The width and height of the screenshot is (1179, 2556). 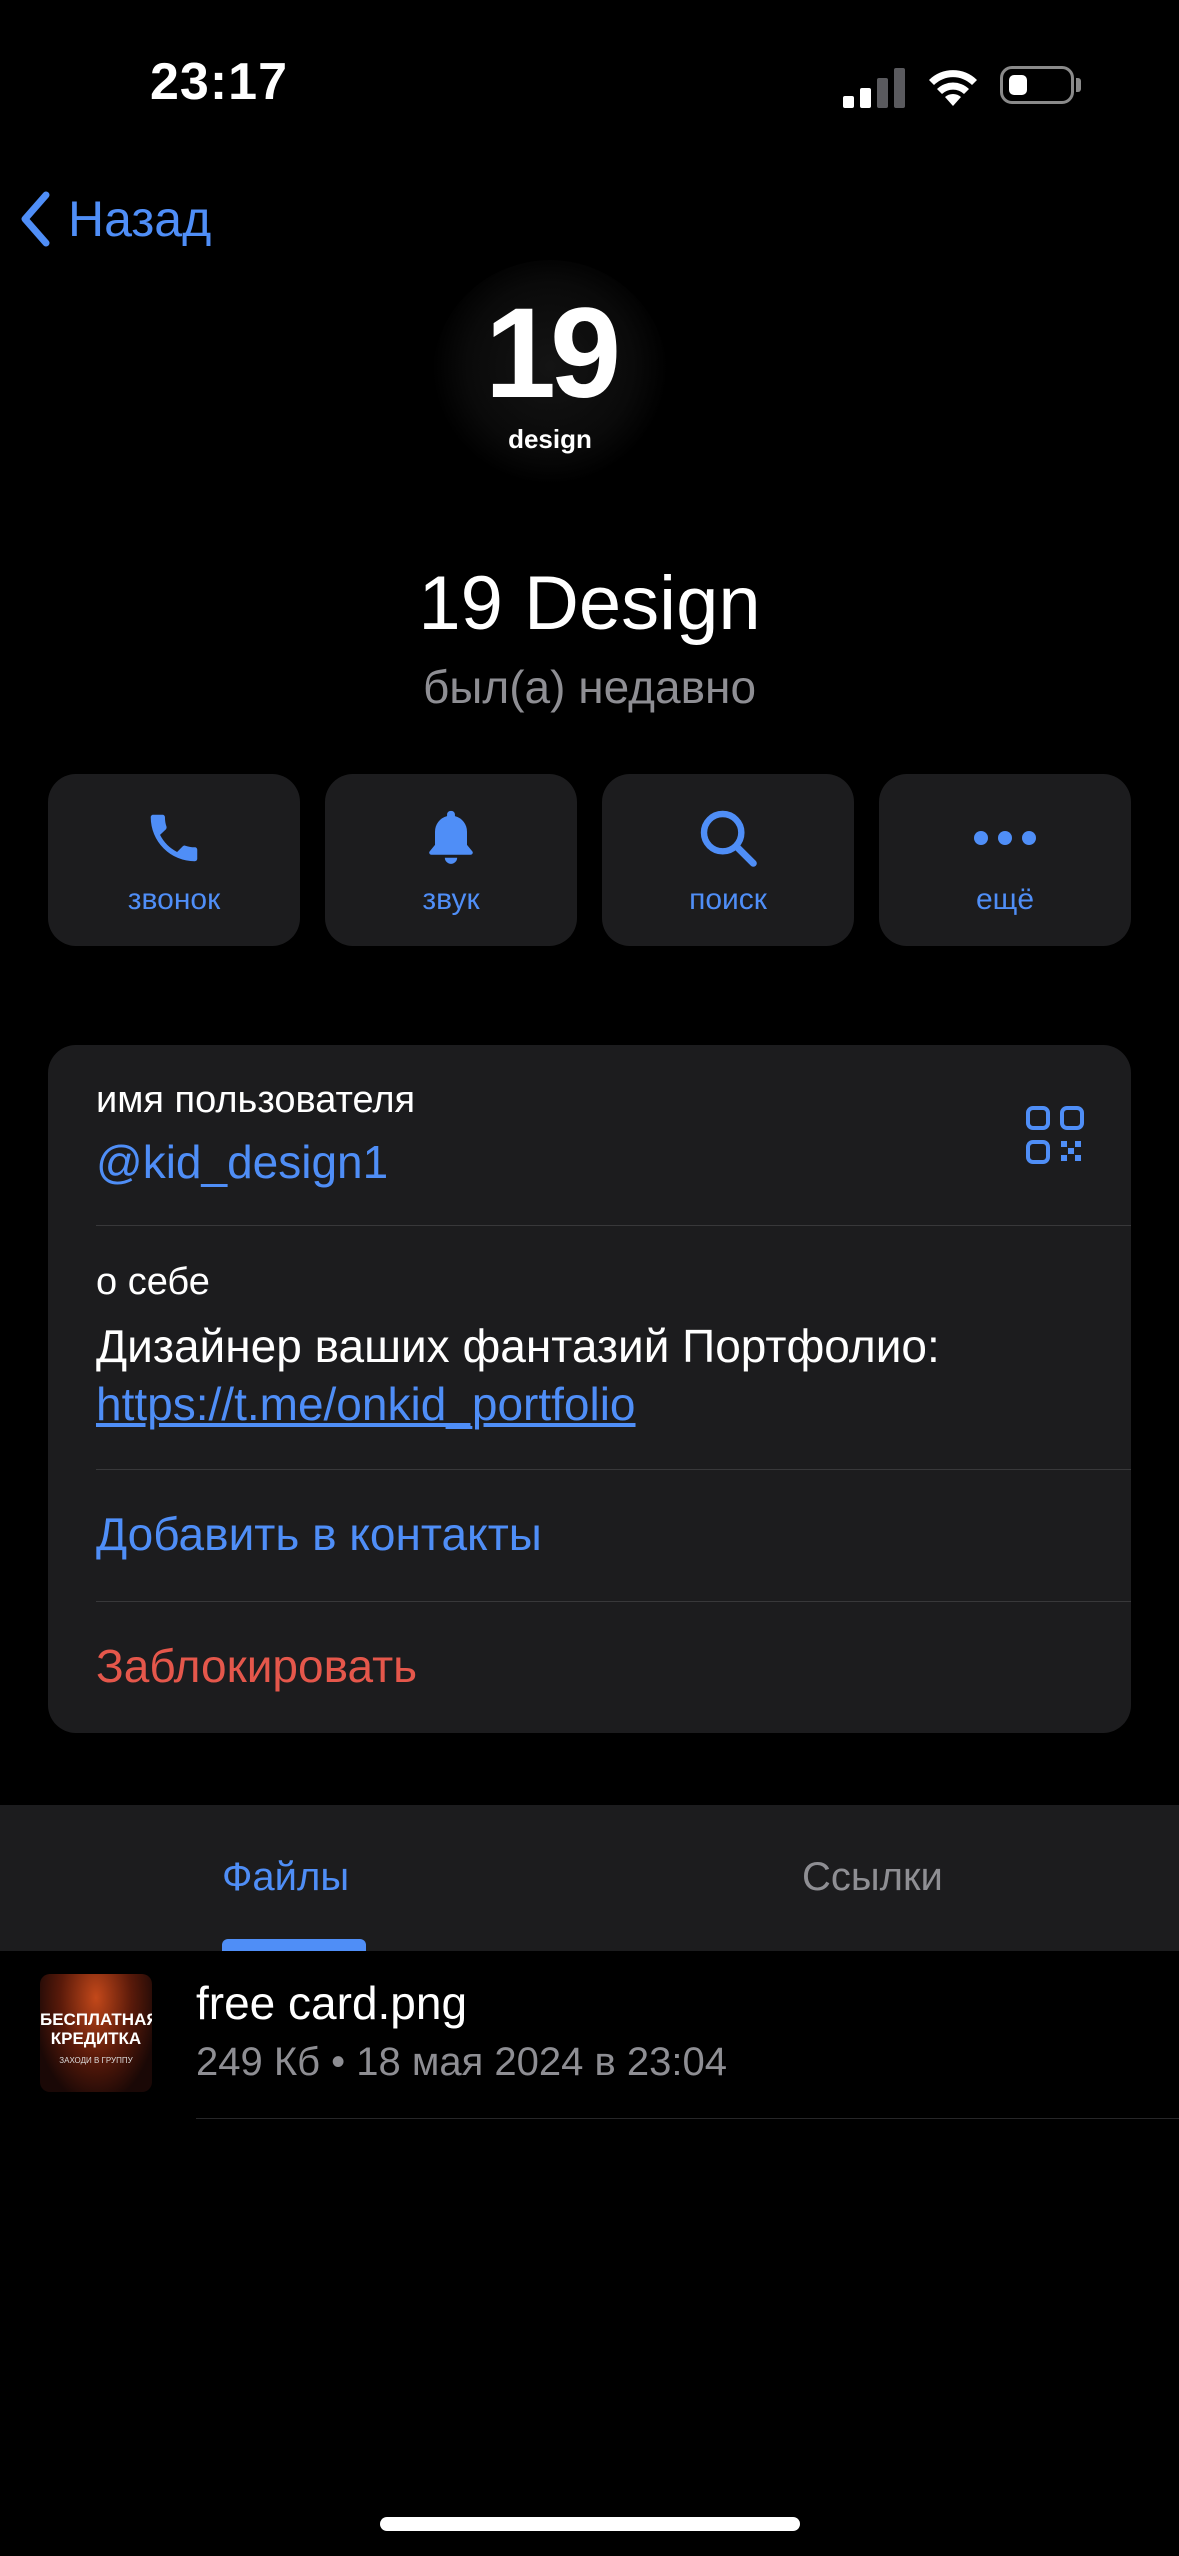 What do you see at coordinates (1078, 85) in the screenshot?
I see `battery-tip` at bounding box center [1078, 85].